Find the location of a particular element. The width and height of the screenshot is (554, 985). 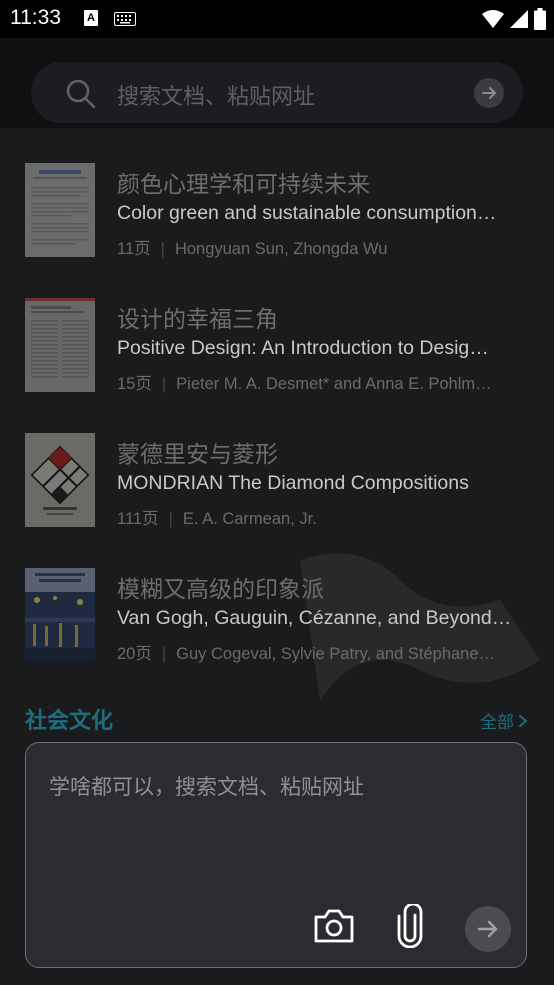

document-title: 模糊又高级的印象派 is located at coordinates (220, 590).